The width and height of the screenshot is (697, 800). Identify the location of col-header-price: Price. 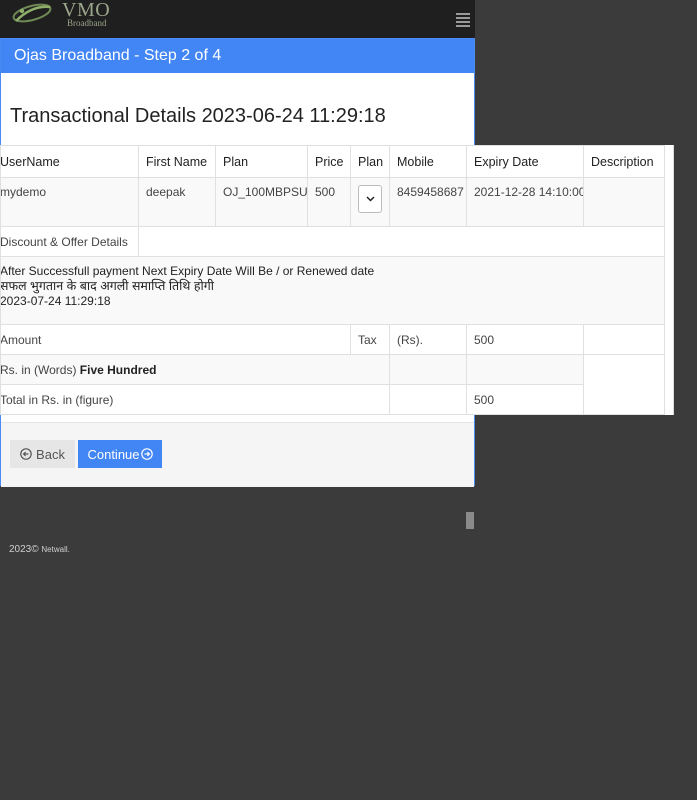
(329, 161).